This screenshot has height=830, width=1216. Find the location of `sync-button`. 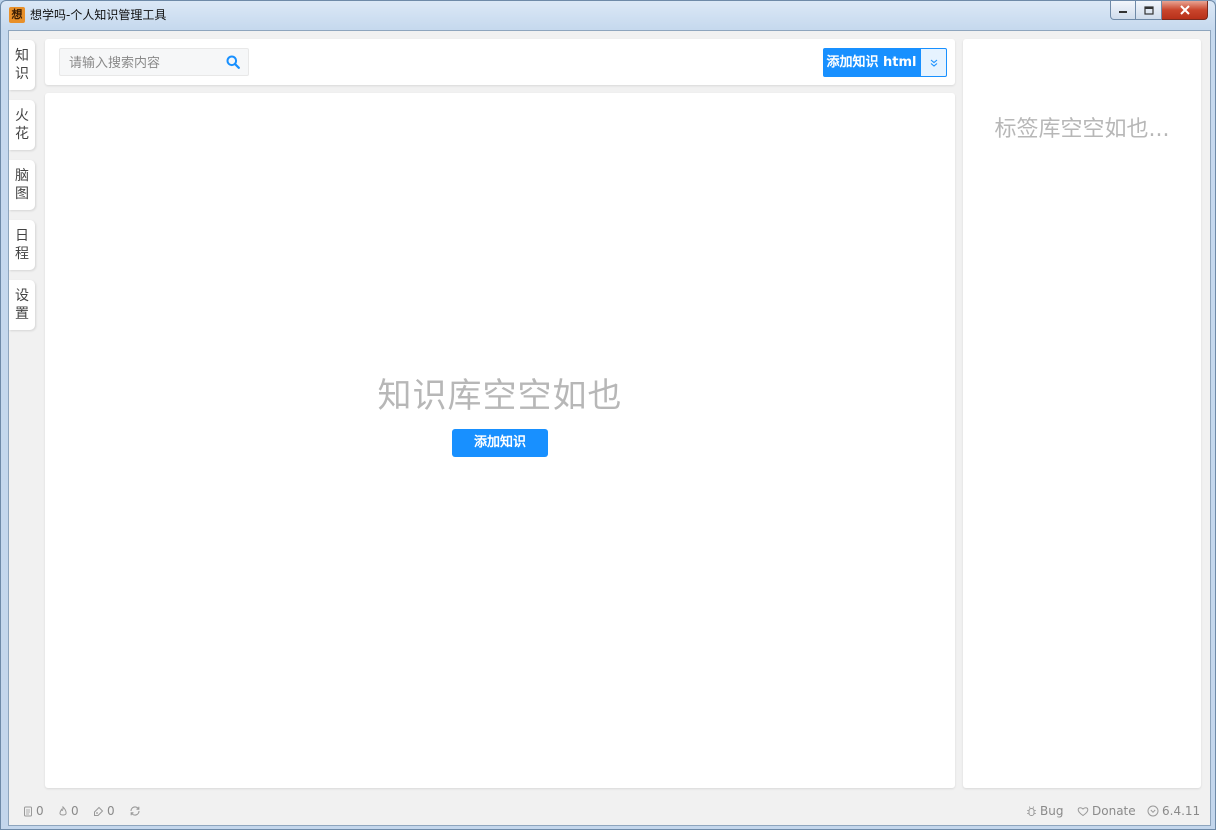

sync-button is located at coordinates (136, 811).